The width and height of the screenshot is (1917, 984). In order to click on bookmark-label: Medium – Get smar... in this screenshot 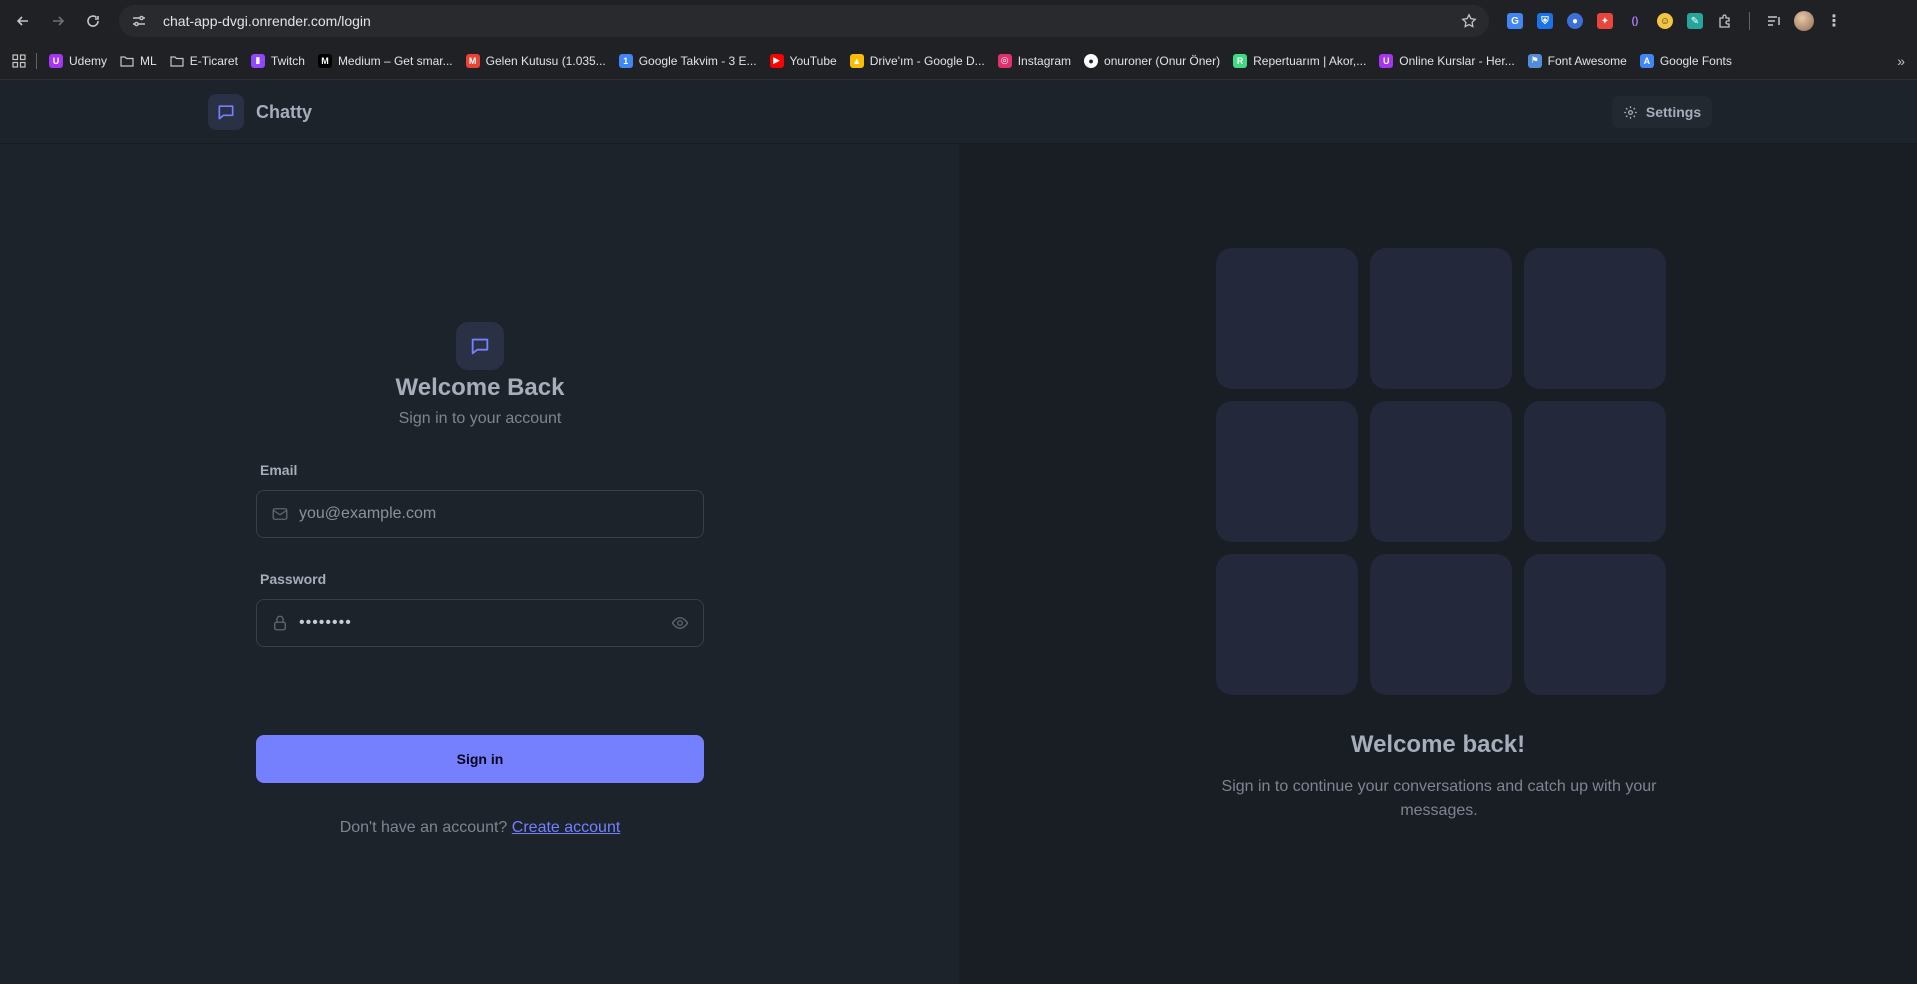, I will do `click(395, 60)`.